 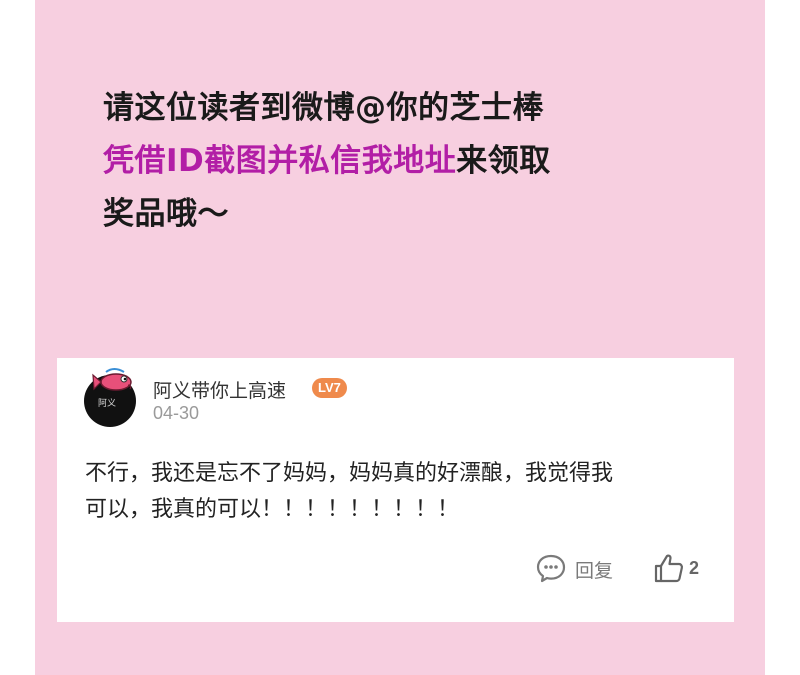 I want to click on reply-label: 回复, so click(x=594, y=571).